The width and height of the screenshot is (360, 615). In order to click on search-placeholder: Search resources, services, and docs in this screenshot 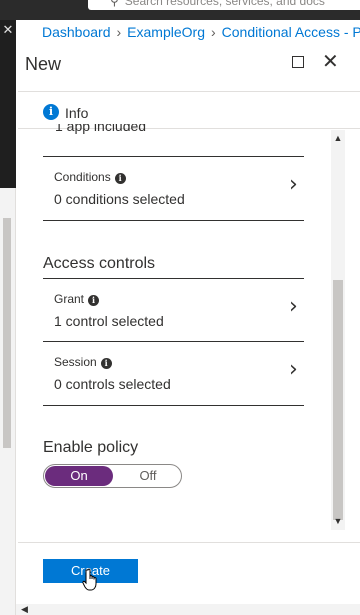, I will do `click(224, 4)`.